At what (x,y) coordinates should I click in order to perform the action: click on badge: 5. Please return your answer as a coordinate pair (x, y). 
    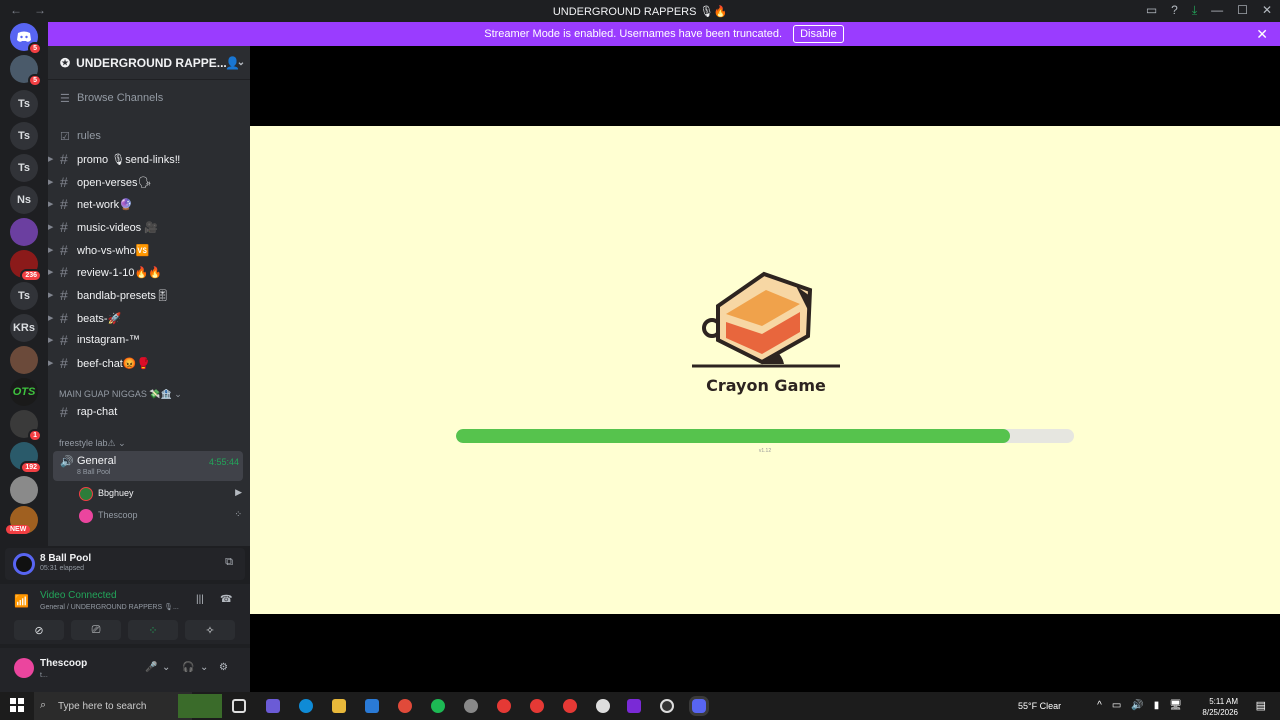
    Looking at the image, I should click on (35, 48).